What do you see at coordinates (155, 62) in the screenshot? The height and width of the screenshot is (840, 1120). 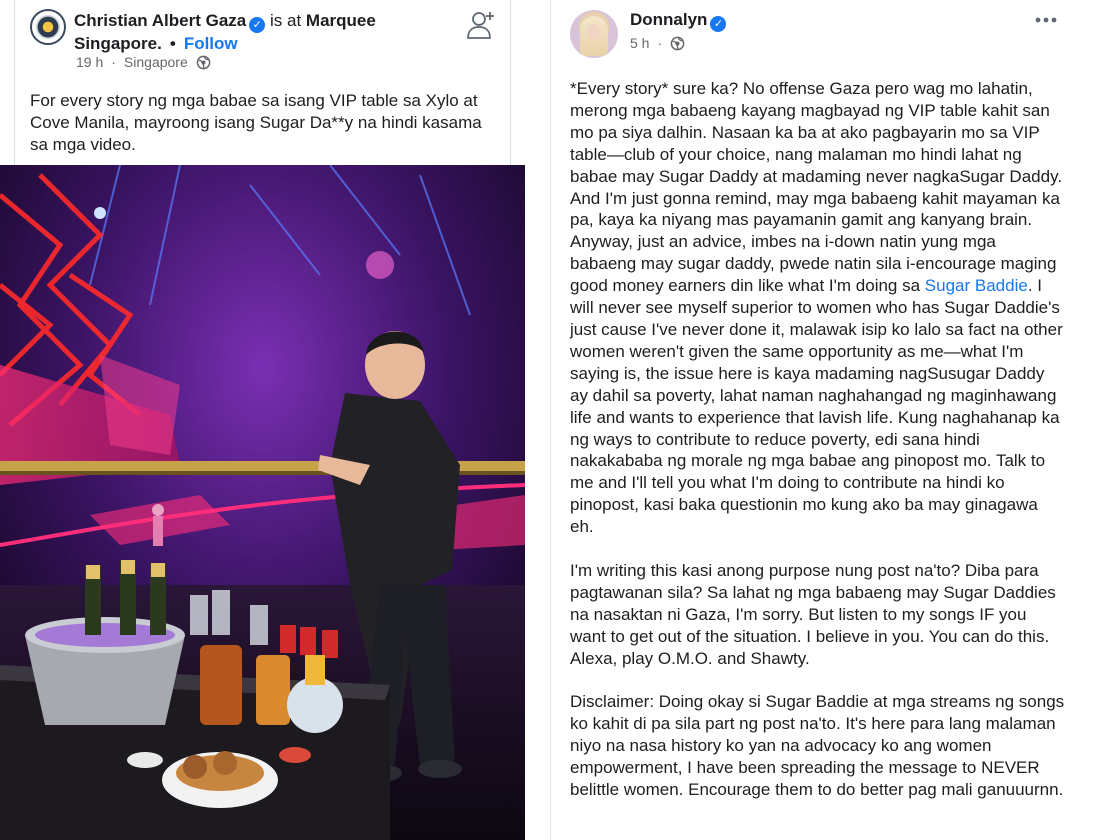 I see `post-location: Singapore` at bounding box center [155, 62].